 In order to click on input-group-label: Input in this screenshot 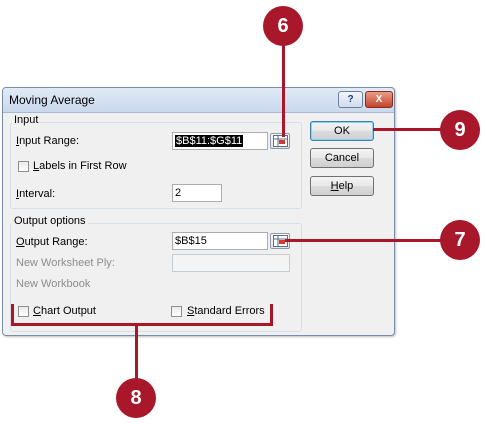, I will do `click(26, 120)`.